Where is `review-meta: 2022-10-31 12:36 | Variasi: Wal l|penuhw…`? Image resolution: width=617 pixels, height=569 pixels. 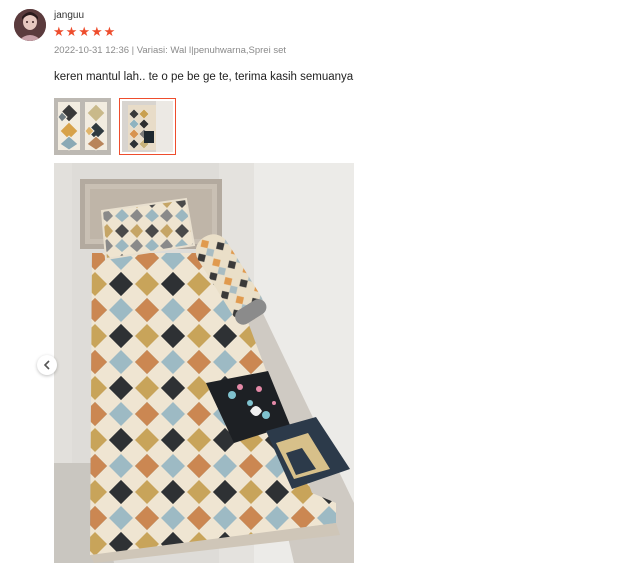 review-meta: 2022-10-31 12:36 | Variasi: Wal l|penuhw… is located at coordinates (170, 50).